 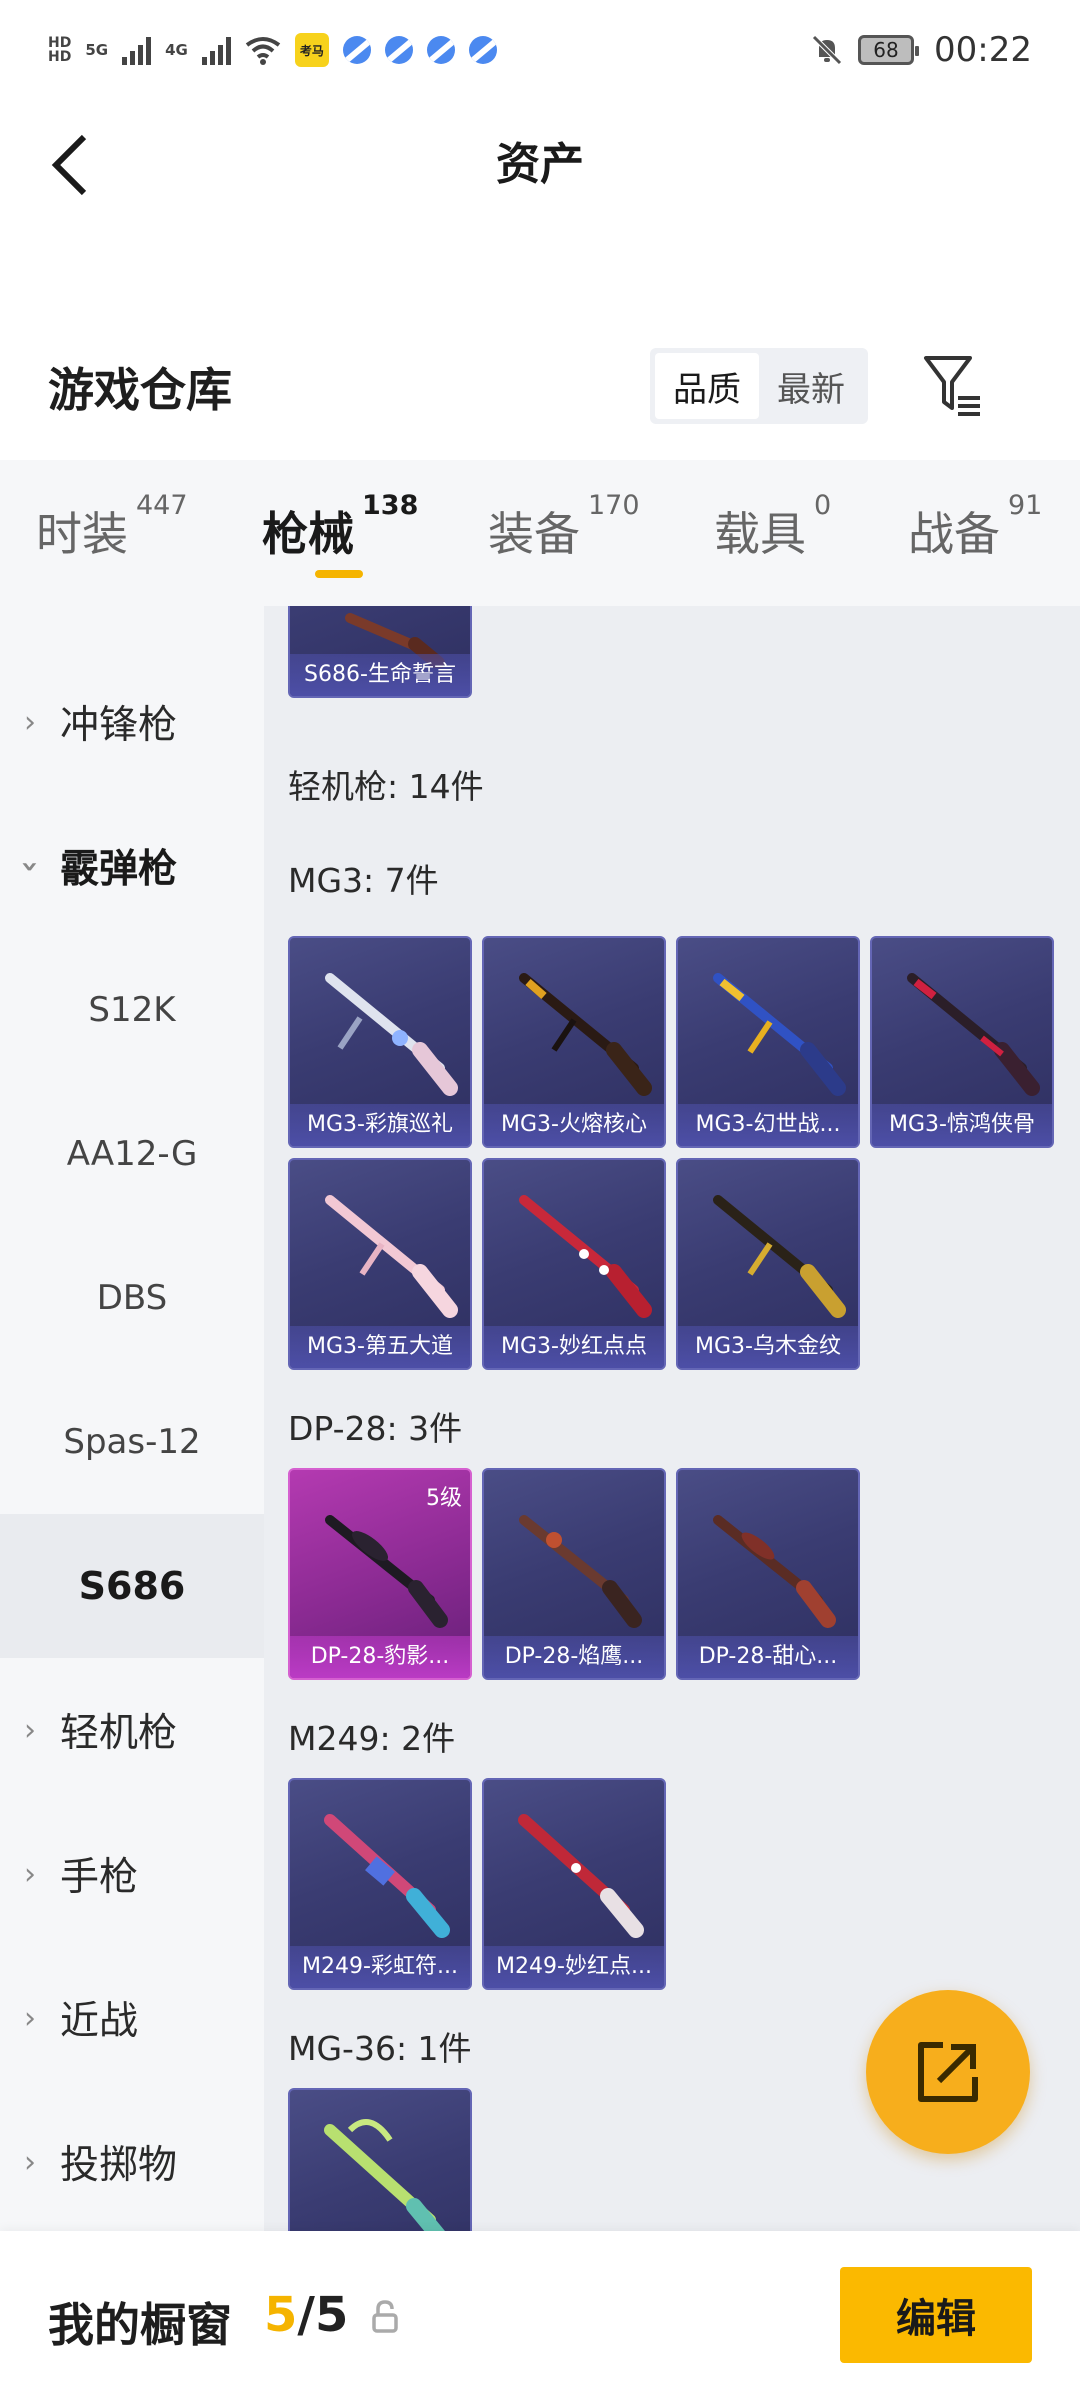 I want to click on tab-count: 447, so click(x=162, y=505).